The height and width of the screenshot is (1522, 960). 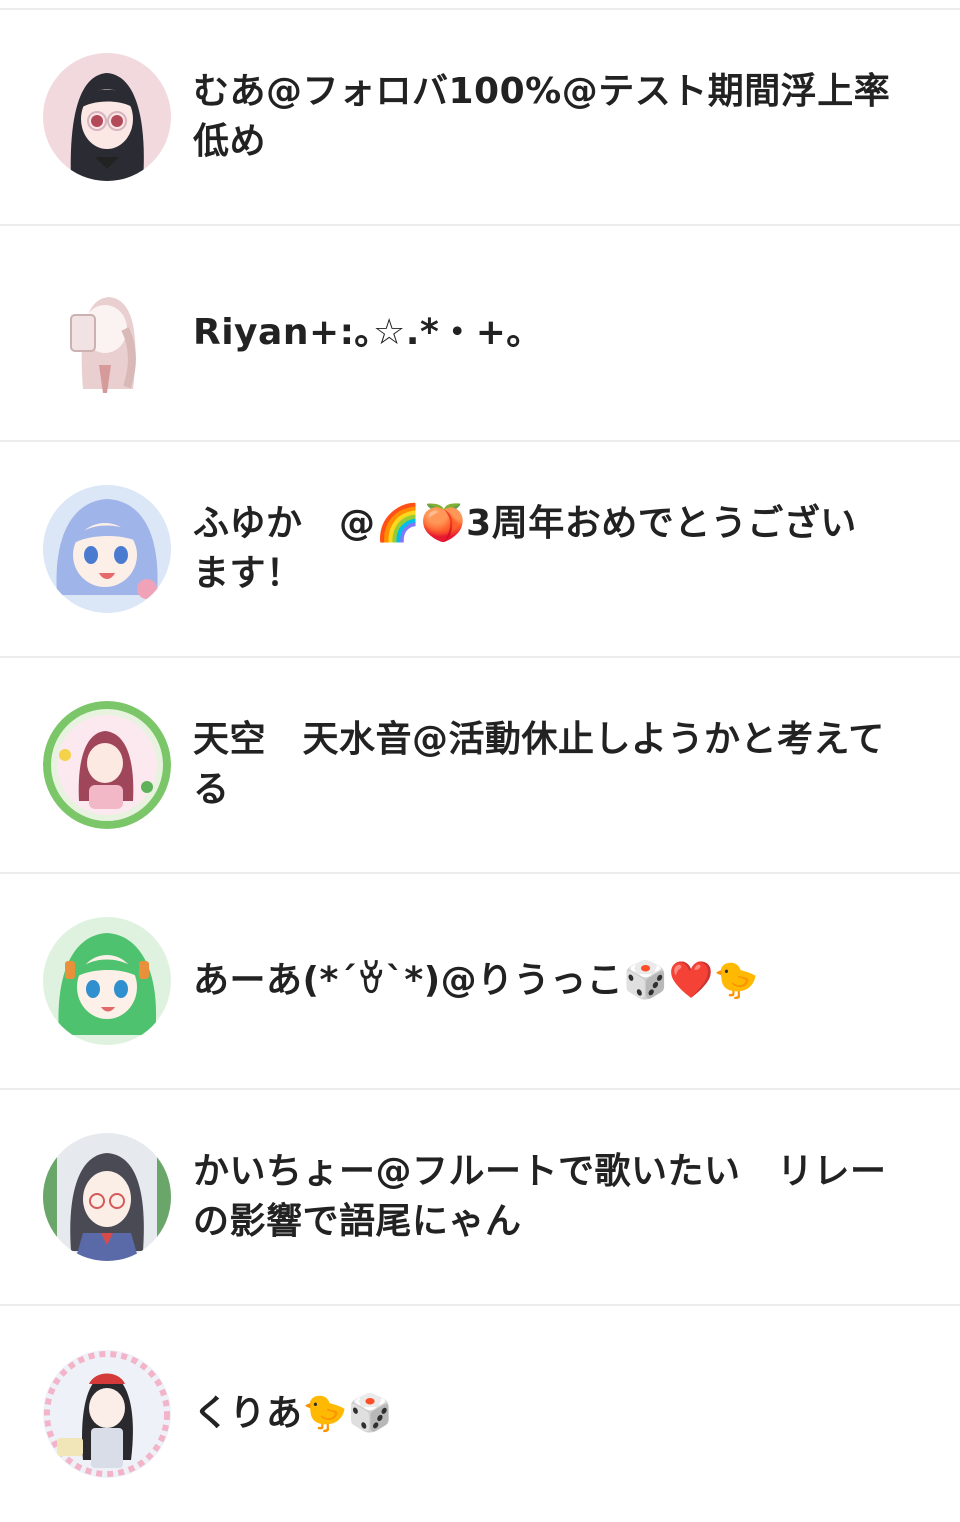 I want to click on user-row: ふゆか @🌈🍑3周年おめでとうございます！, so click(x=480, y=550).